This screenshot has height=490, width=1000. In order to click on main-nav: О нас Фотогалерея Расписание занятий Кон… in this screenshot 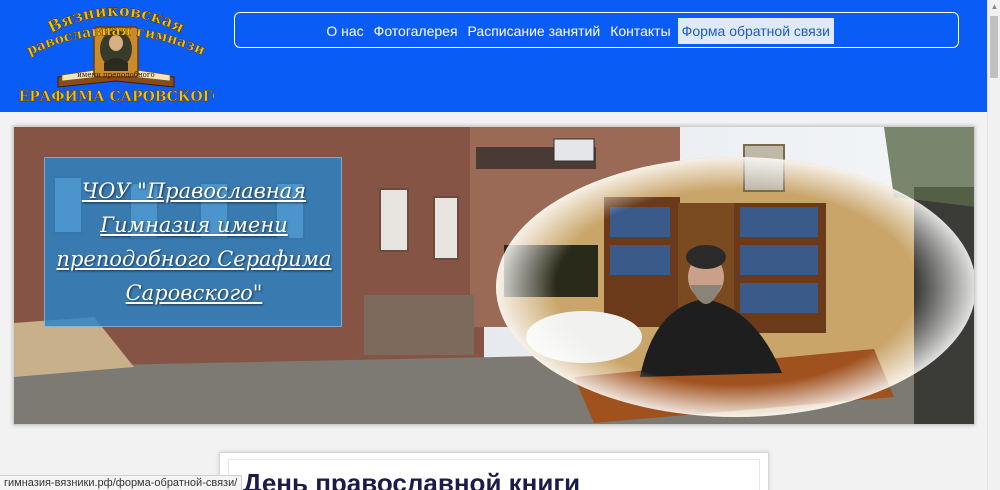, I will do `click(596, 30)`.